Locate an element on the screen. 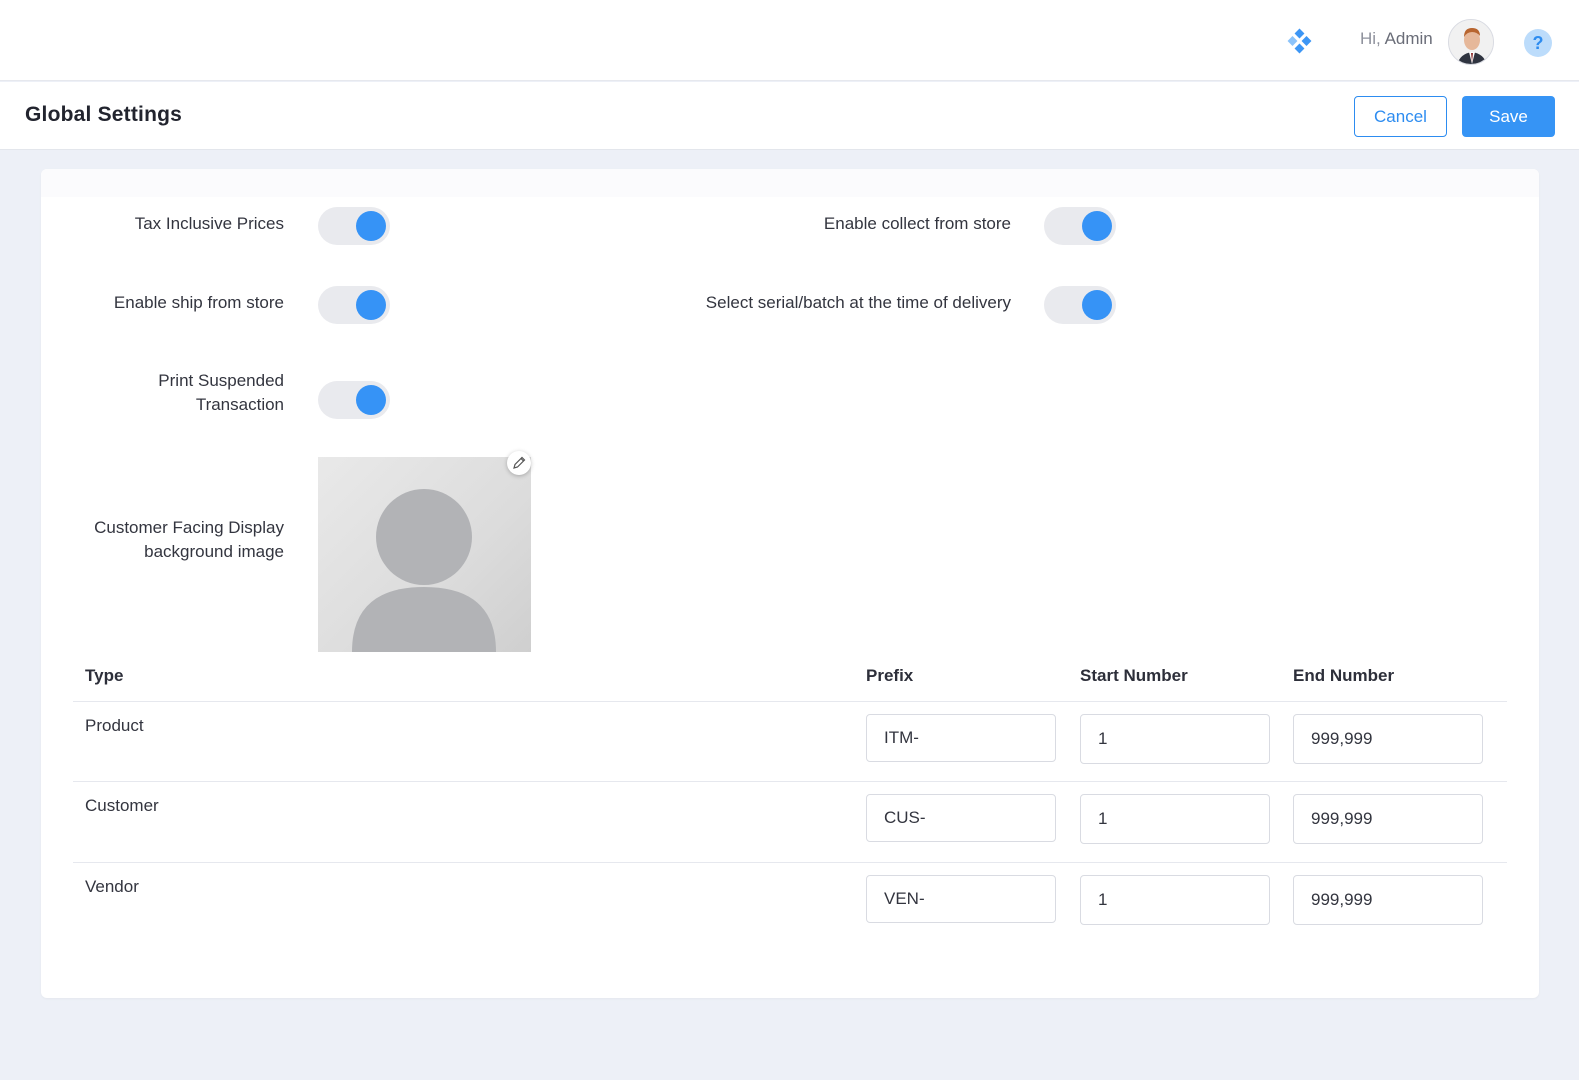 Image resolution: width=1579 pixels, height=1080 pixels. prefix-input-product is located at coordinates (961, 738).